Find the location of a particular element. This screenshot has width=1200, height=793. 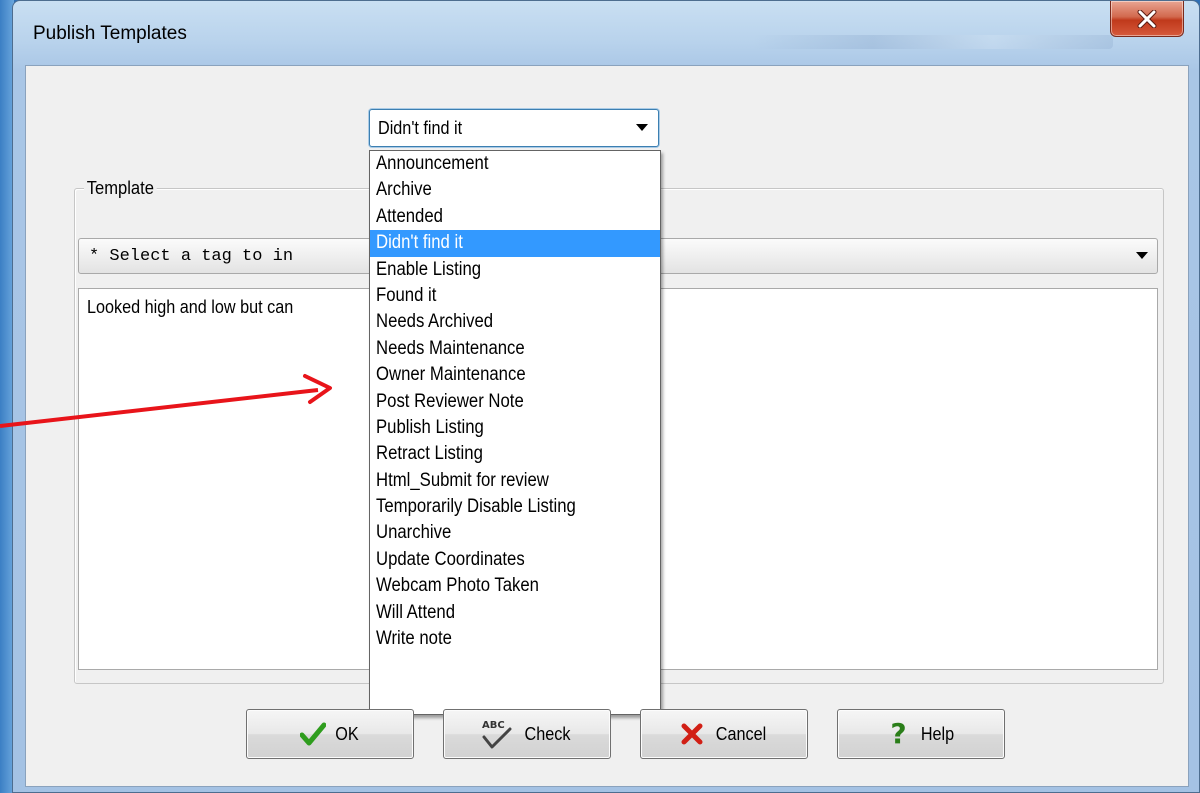

title-bar-background-text is located at coordinates (933, 42).